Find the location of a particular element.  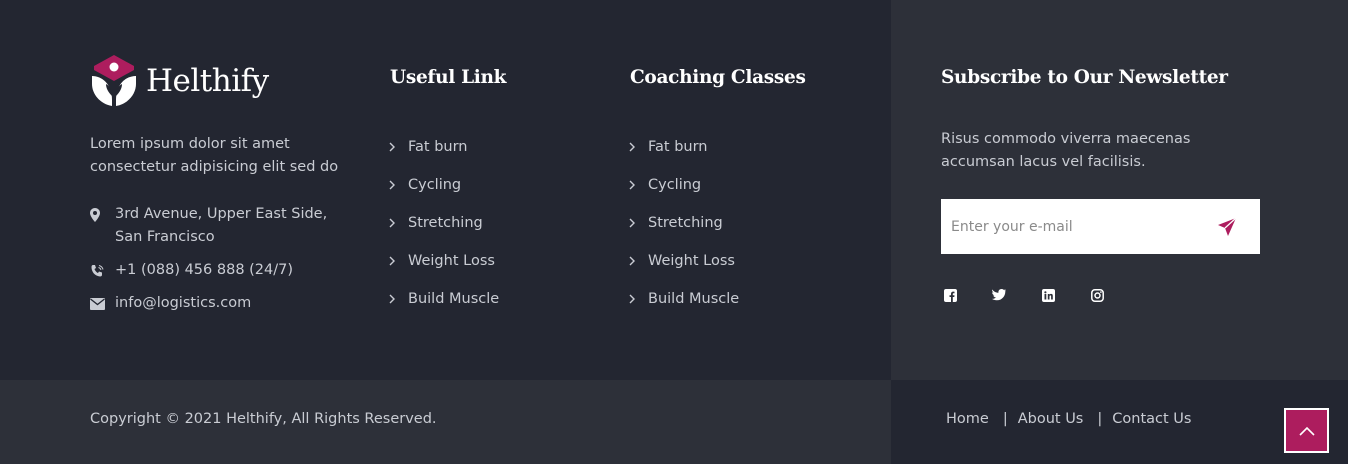

twitter-icon is located at coordinates (999, 295).